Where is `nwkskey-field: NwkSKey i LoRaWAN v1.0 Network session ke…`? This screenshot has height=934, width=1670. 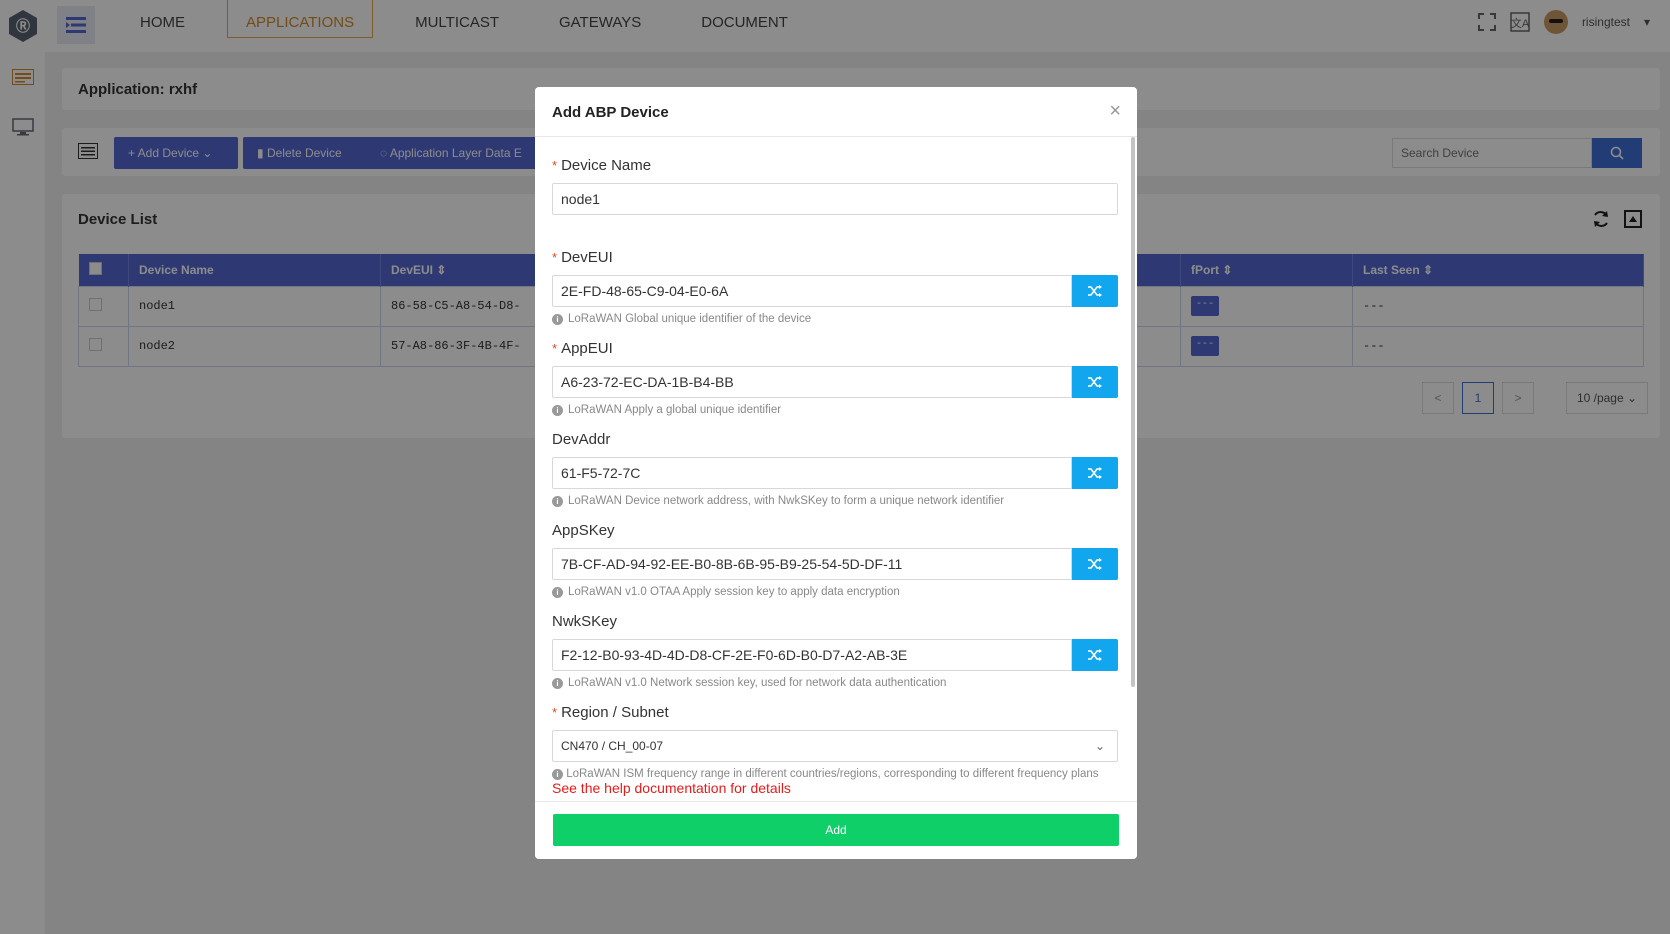
nwkskey-field: NwkSKey i LoRaWAN v1.0 Network session ke… is located at coordinates (835, 651).